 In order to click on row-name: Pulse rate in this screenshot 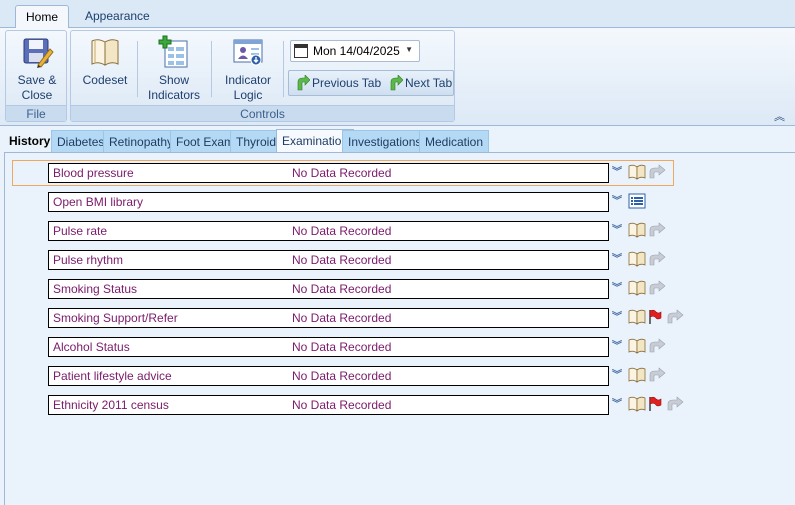, I will do `click(168, 231)`.